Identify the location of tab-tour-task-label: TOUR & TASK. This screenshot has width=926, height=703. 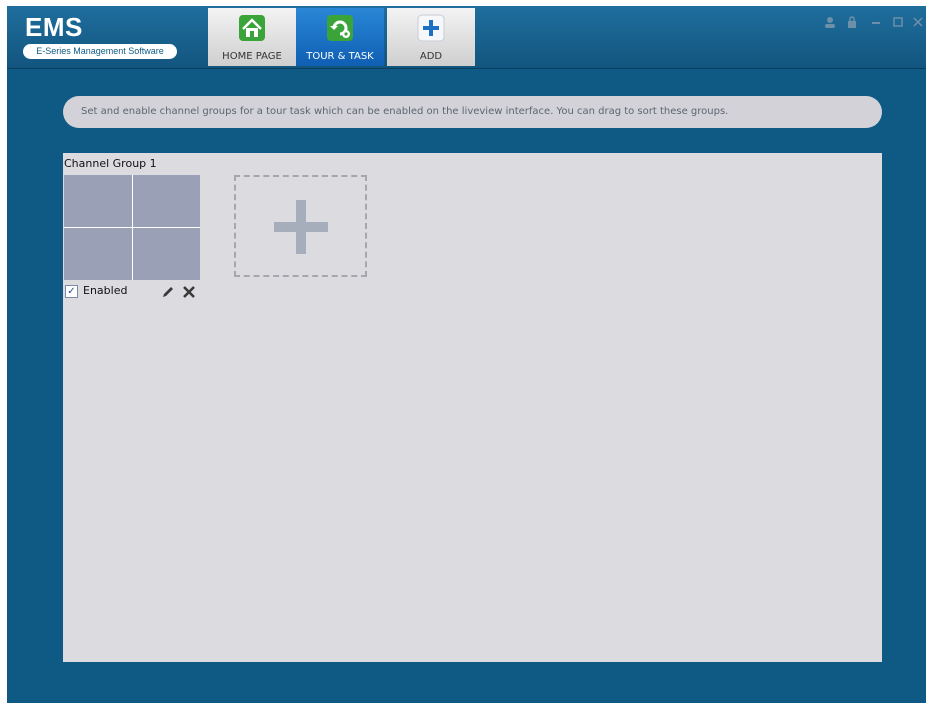
(340, 56).